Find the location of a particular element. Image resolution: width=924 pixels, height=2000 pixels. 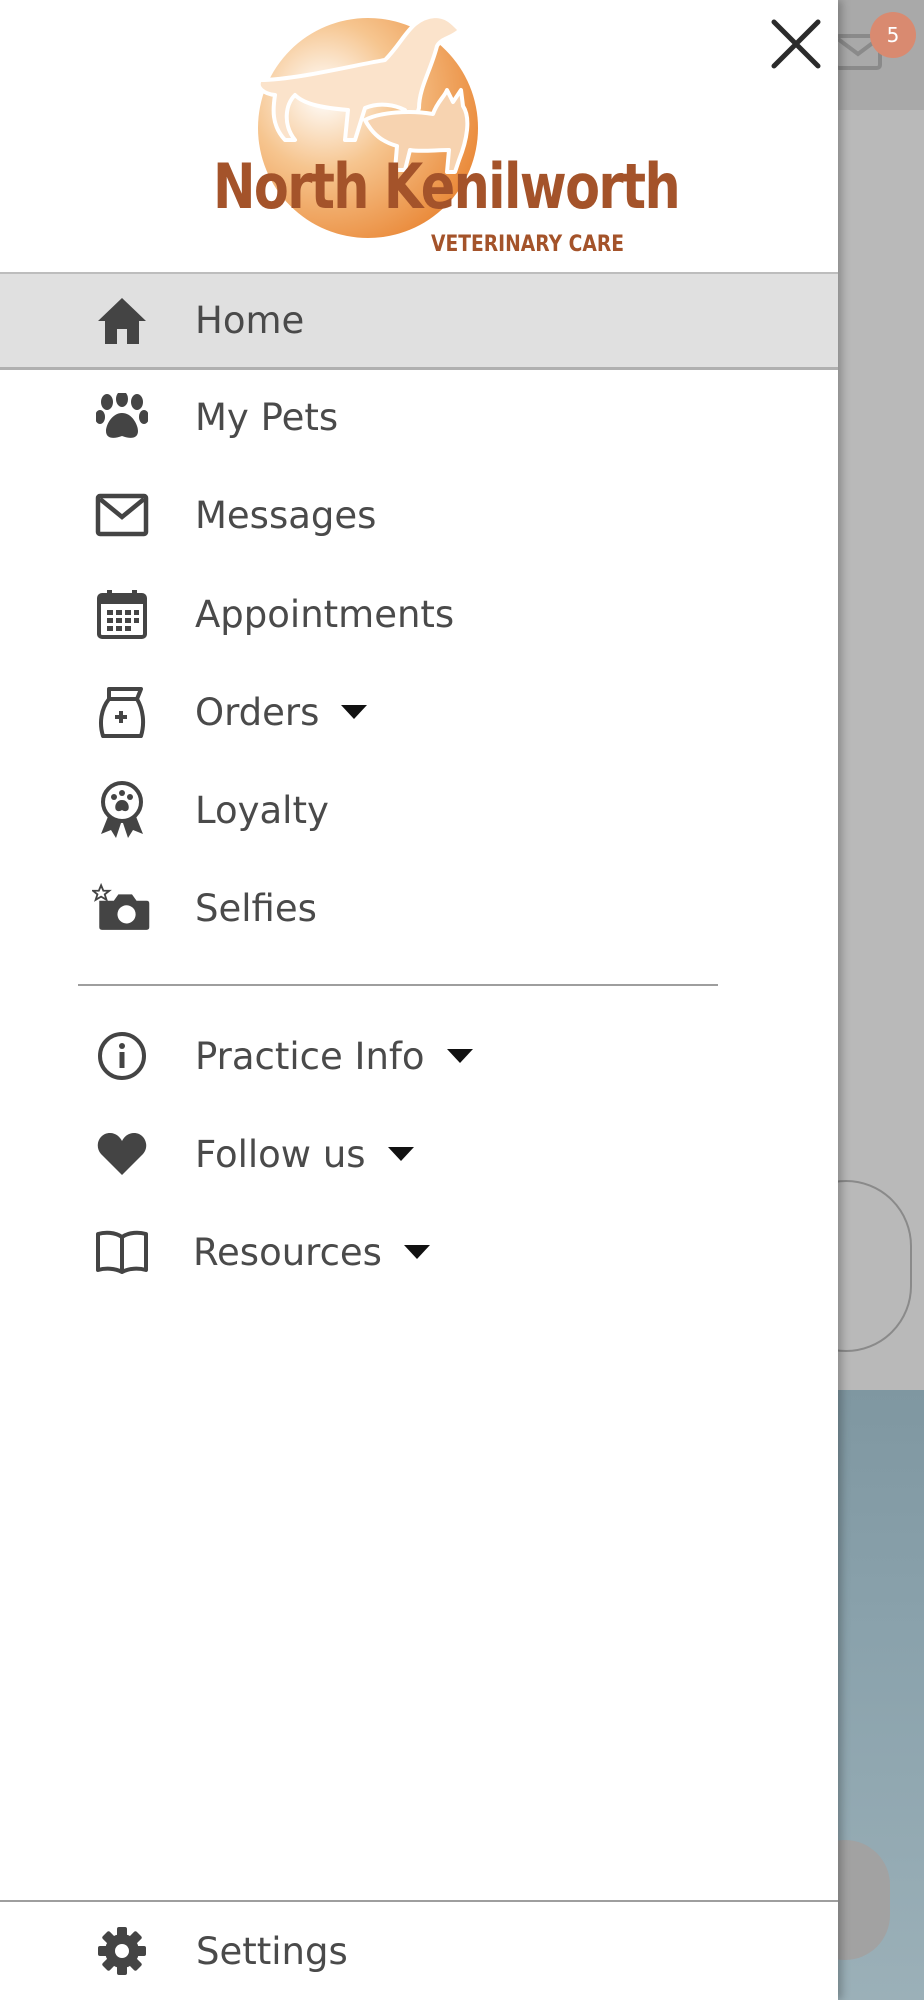

menu-item-messages: Messages is located at coordinates (419, 515).